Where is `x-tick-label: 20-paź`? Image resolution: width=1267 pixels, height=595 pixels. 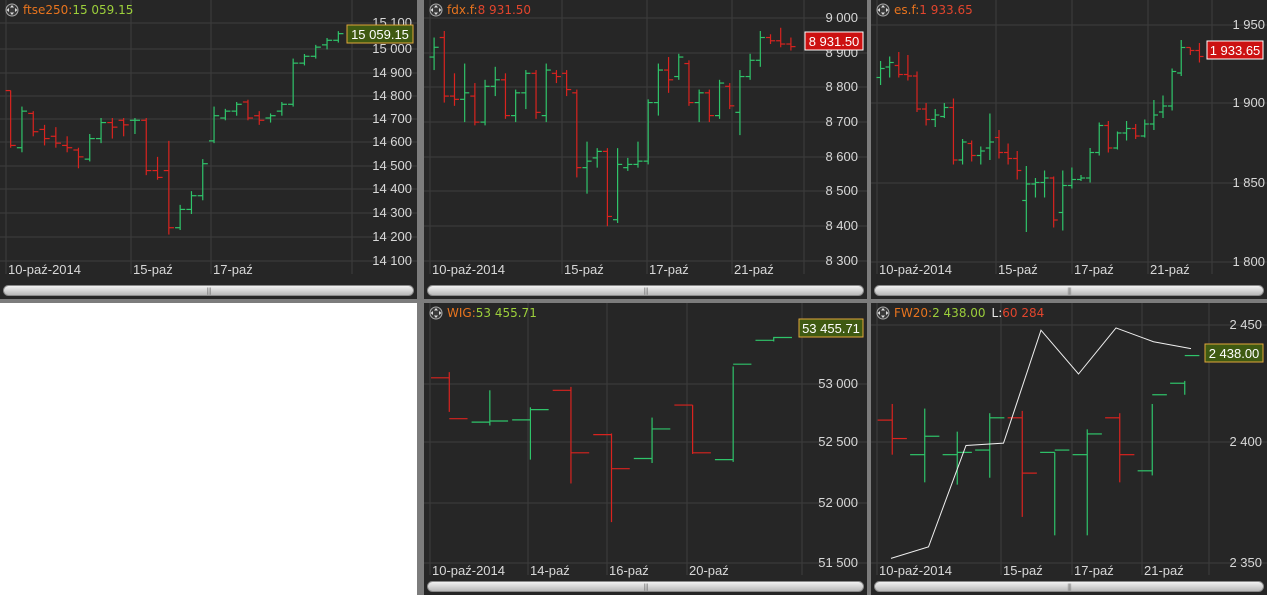 x-tick-label: 20-paź is located at coordinates (709, 570).